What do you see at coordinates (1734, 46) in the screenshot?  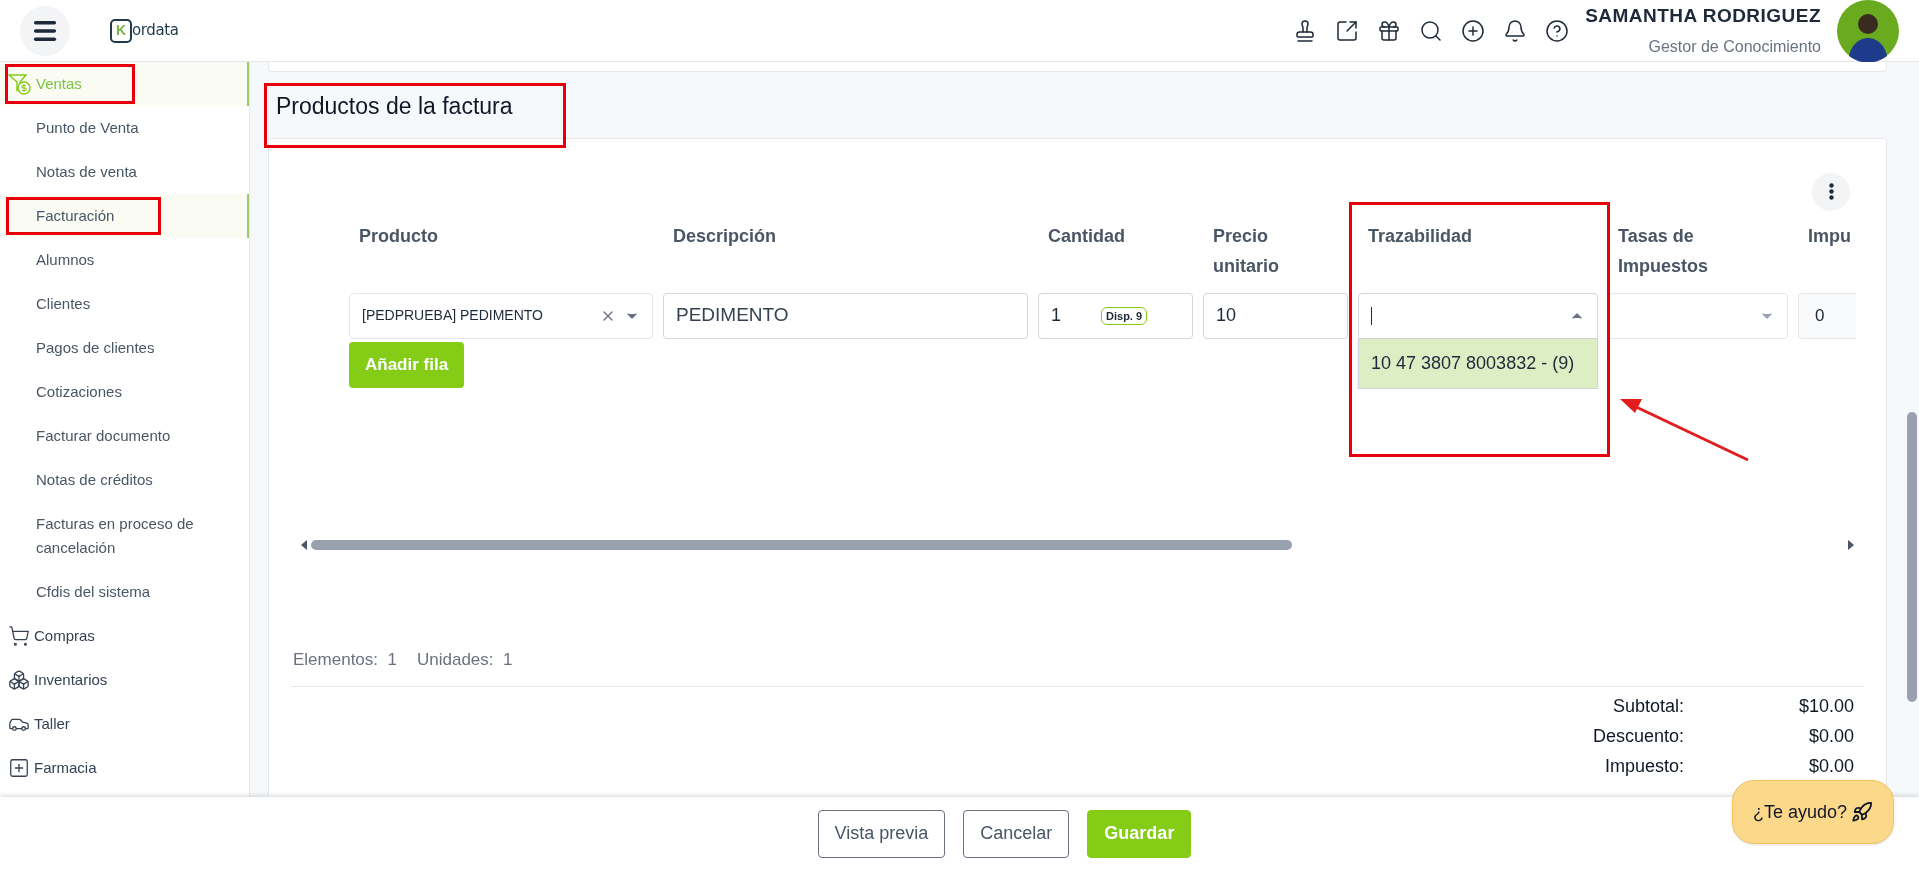 I see `user-role: Gestor de Conocimiento` at bounding box center [1734, 46].